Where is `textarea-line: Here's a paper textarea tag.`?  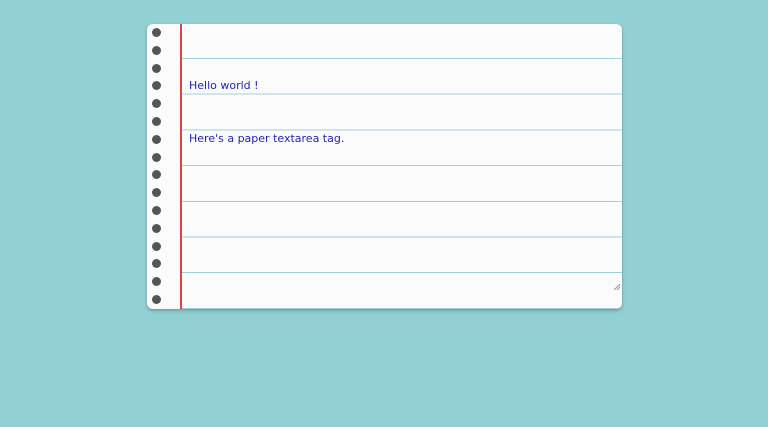
textarea-line: Here's a paper textarea tag. is located at coordinates (267, 138).